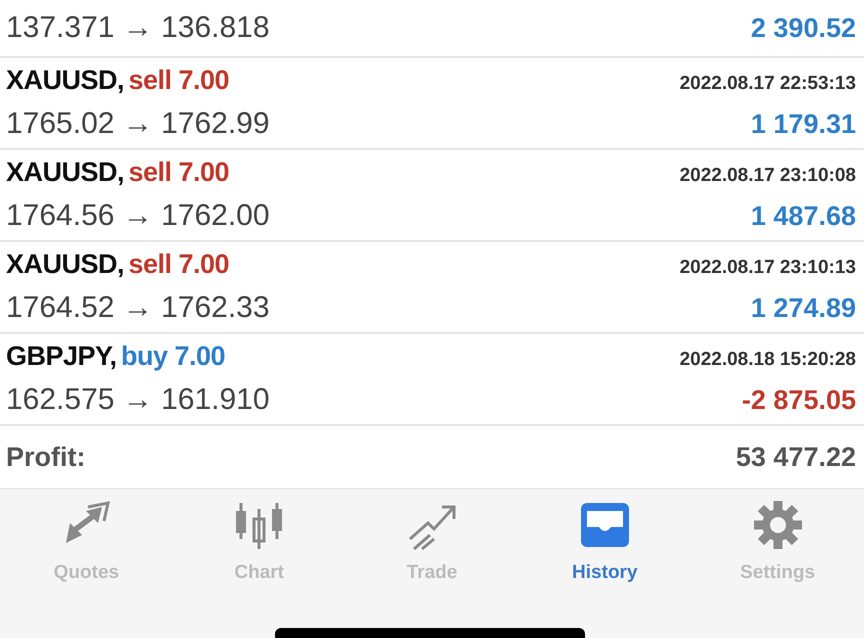 The width and height of the screenshot is (864, 638). Describe the element at coordinates (796, 457) in the screenshot. I see `profit-total: 53 477.22` at that location.